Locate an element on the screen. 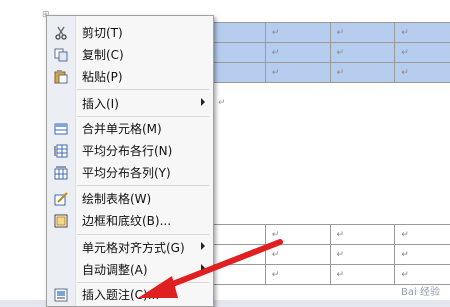  watermark: Bai 经验 is located at coordinates (420, 290).